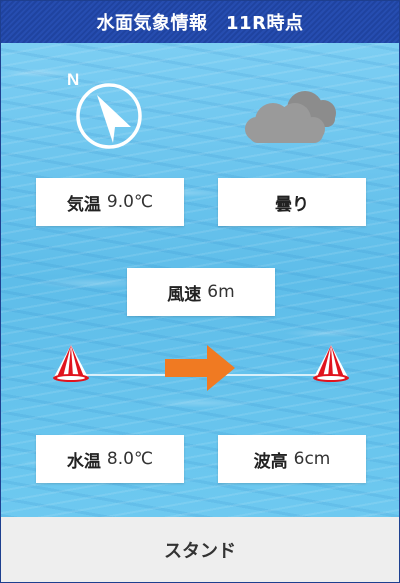  Describe the element at coordinates (221, 292) in the screenshot. I see `wind-speed-value: 6m` at that location.